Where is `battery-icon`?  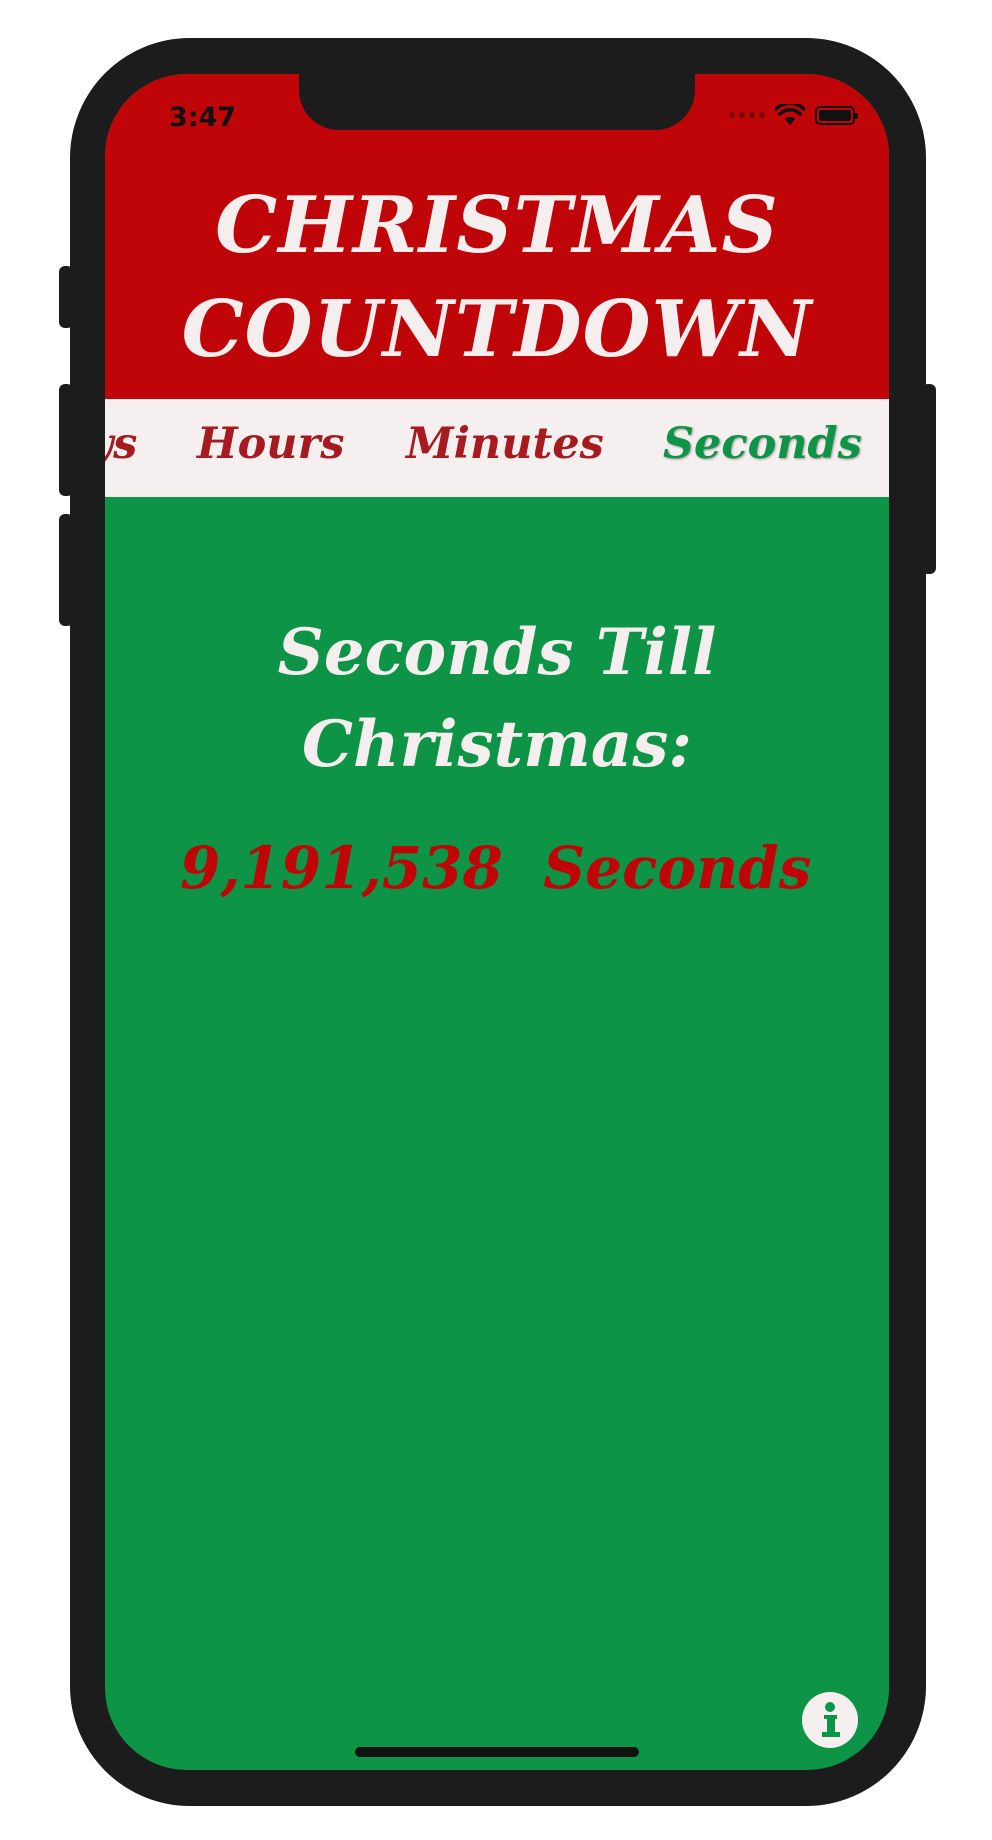 battery-icon is located at coordinates (836, 115).